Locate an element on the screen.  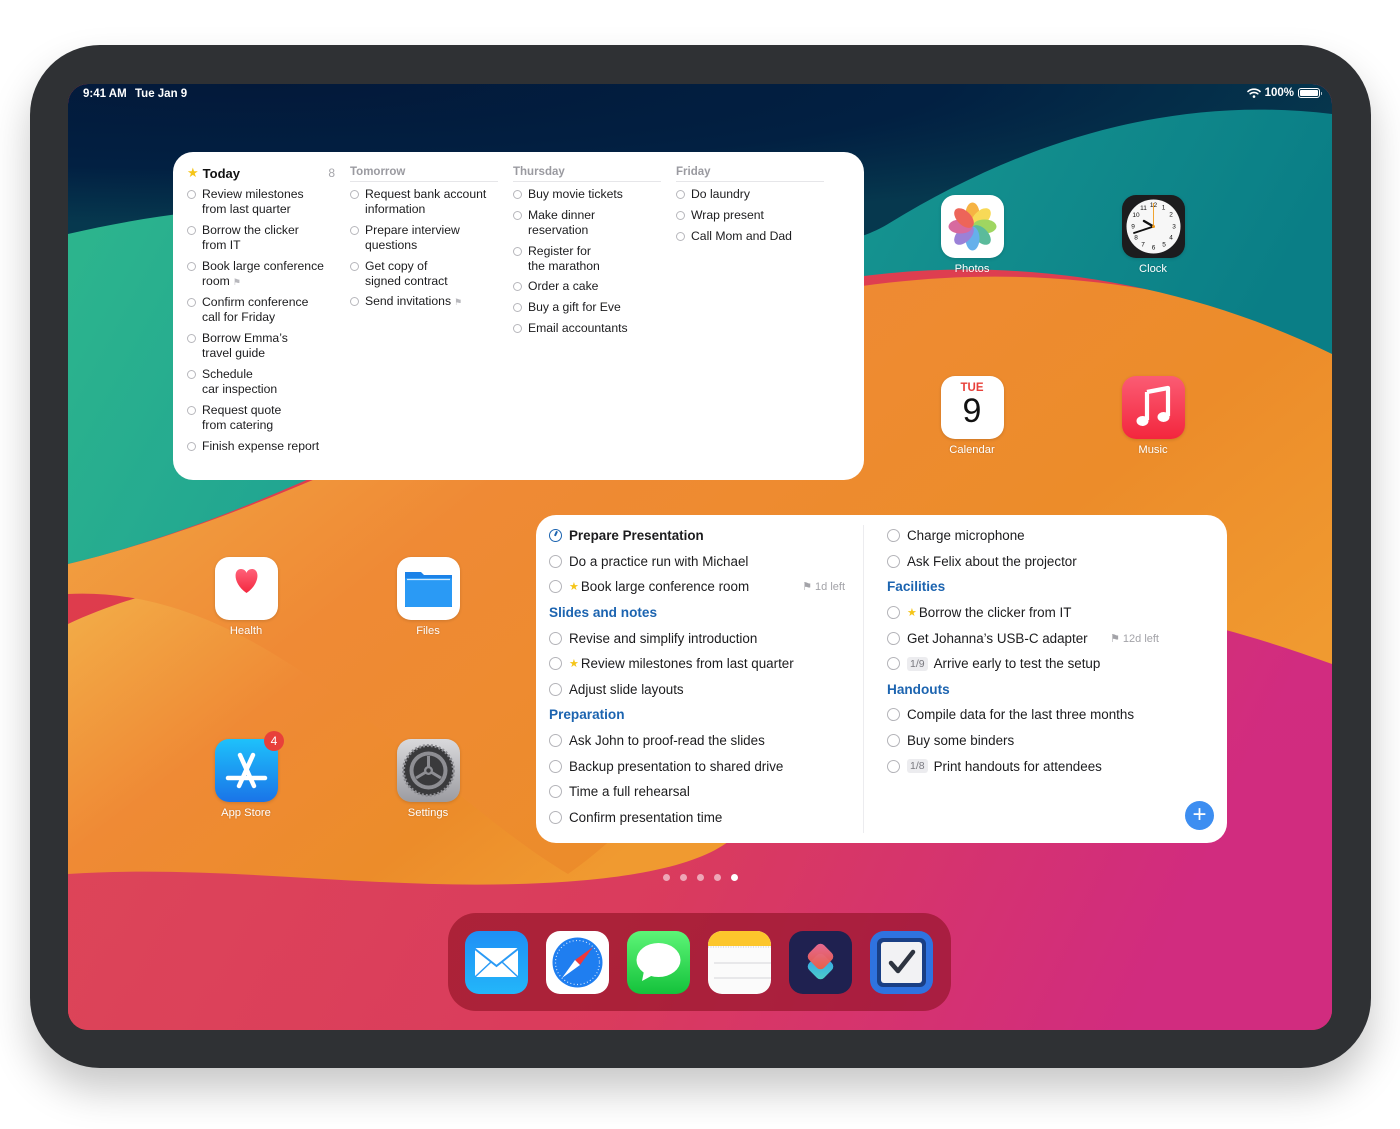
task-row: ★ Borrow the clicker from IT is located at coordinates (1047, 613).